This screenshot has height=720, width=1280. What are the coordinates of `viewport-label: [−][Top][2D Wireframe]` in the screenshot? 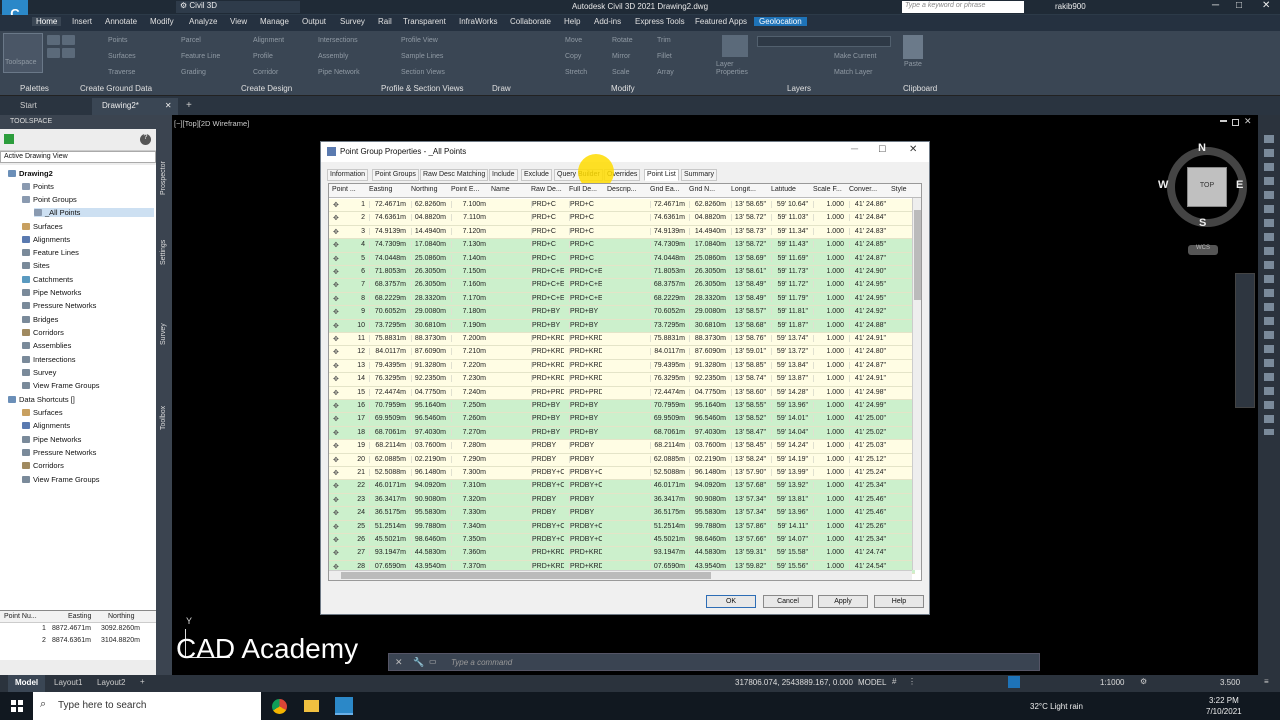 It's located at (211, 123).